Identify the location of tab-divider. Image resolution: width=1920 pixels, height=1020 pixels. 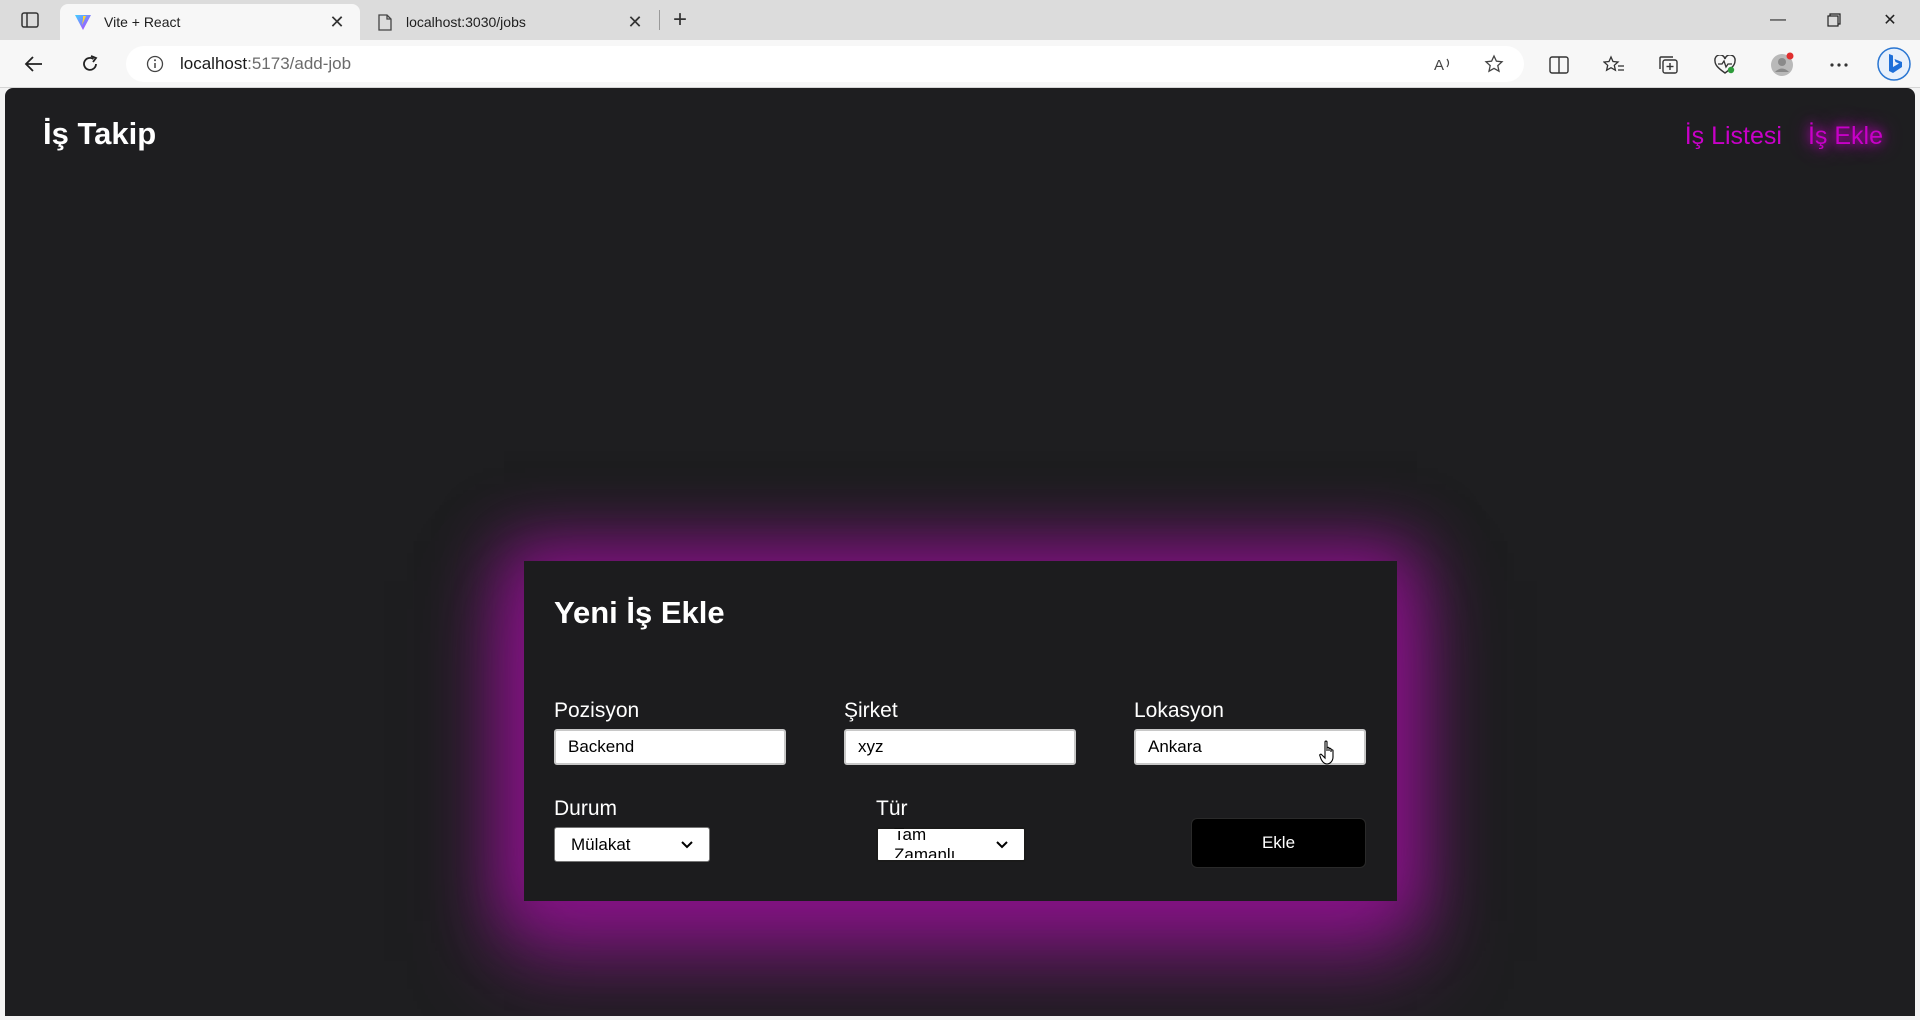
(659, 20).